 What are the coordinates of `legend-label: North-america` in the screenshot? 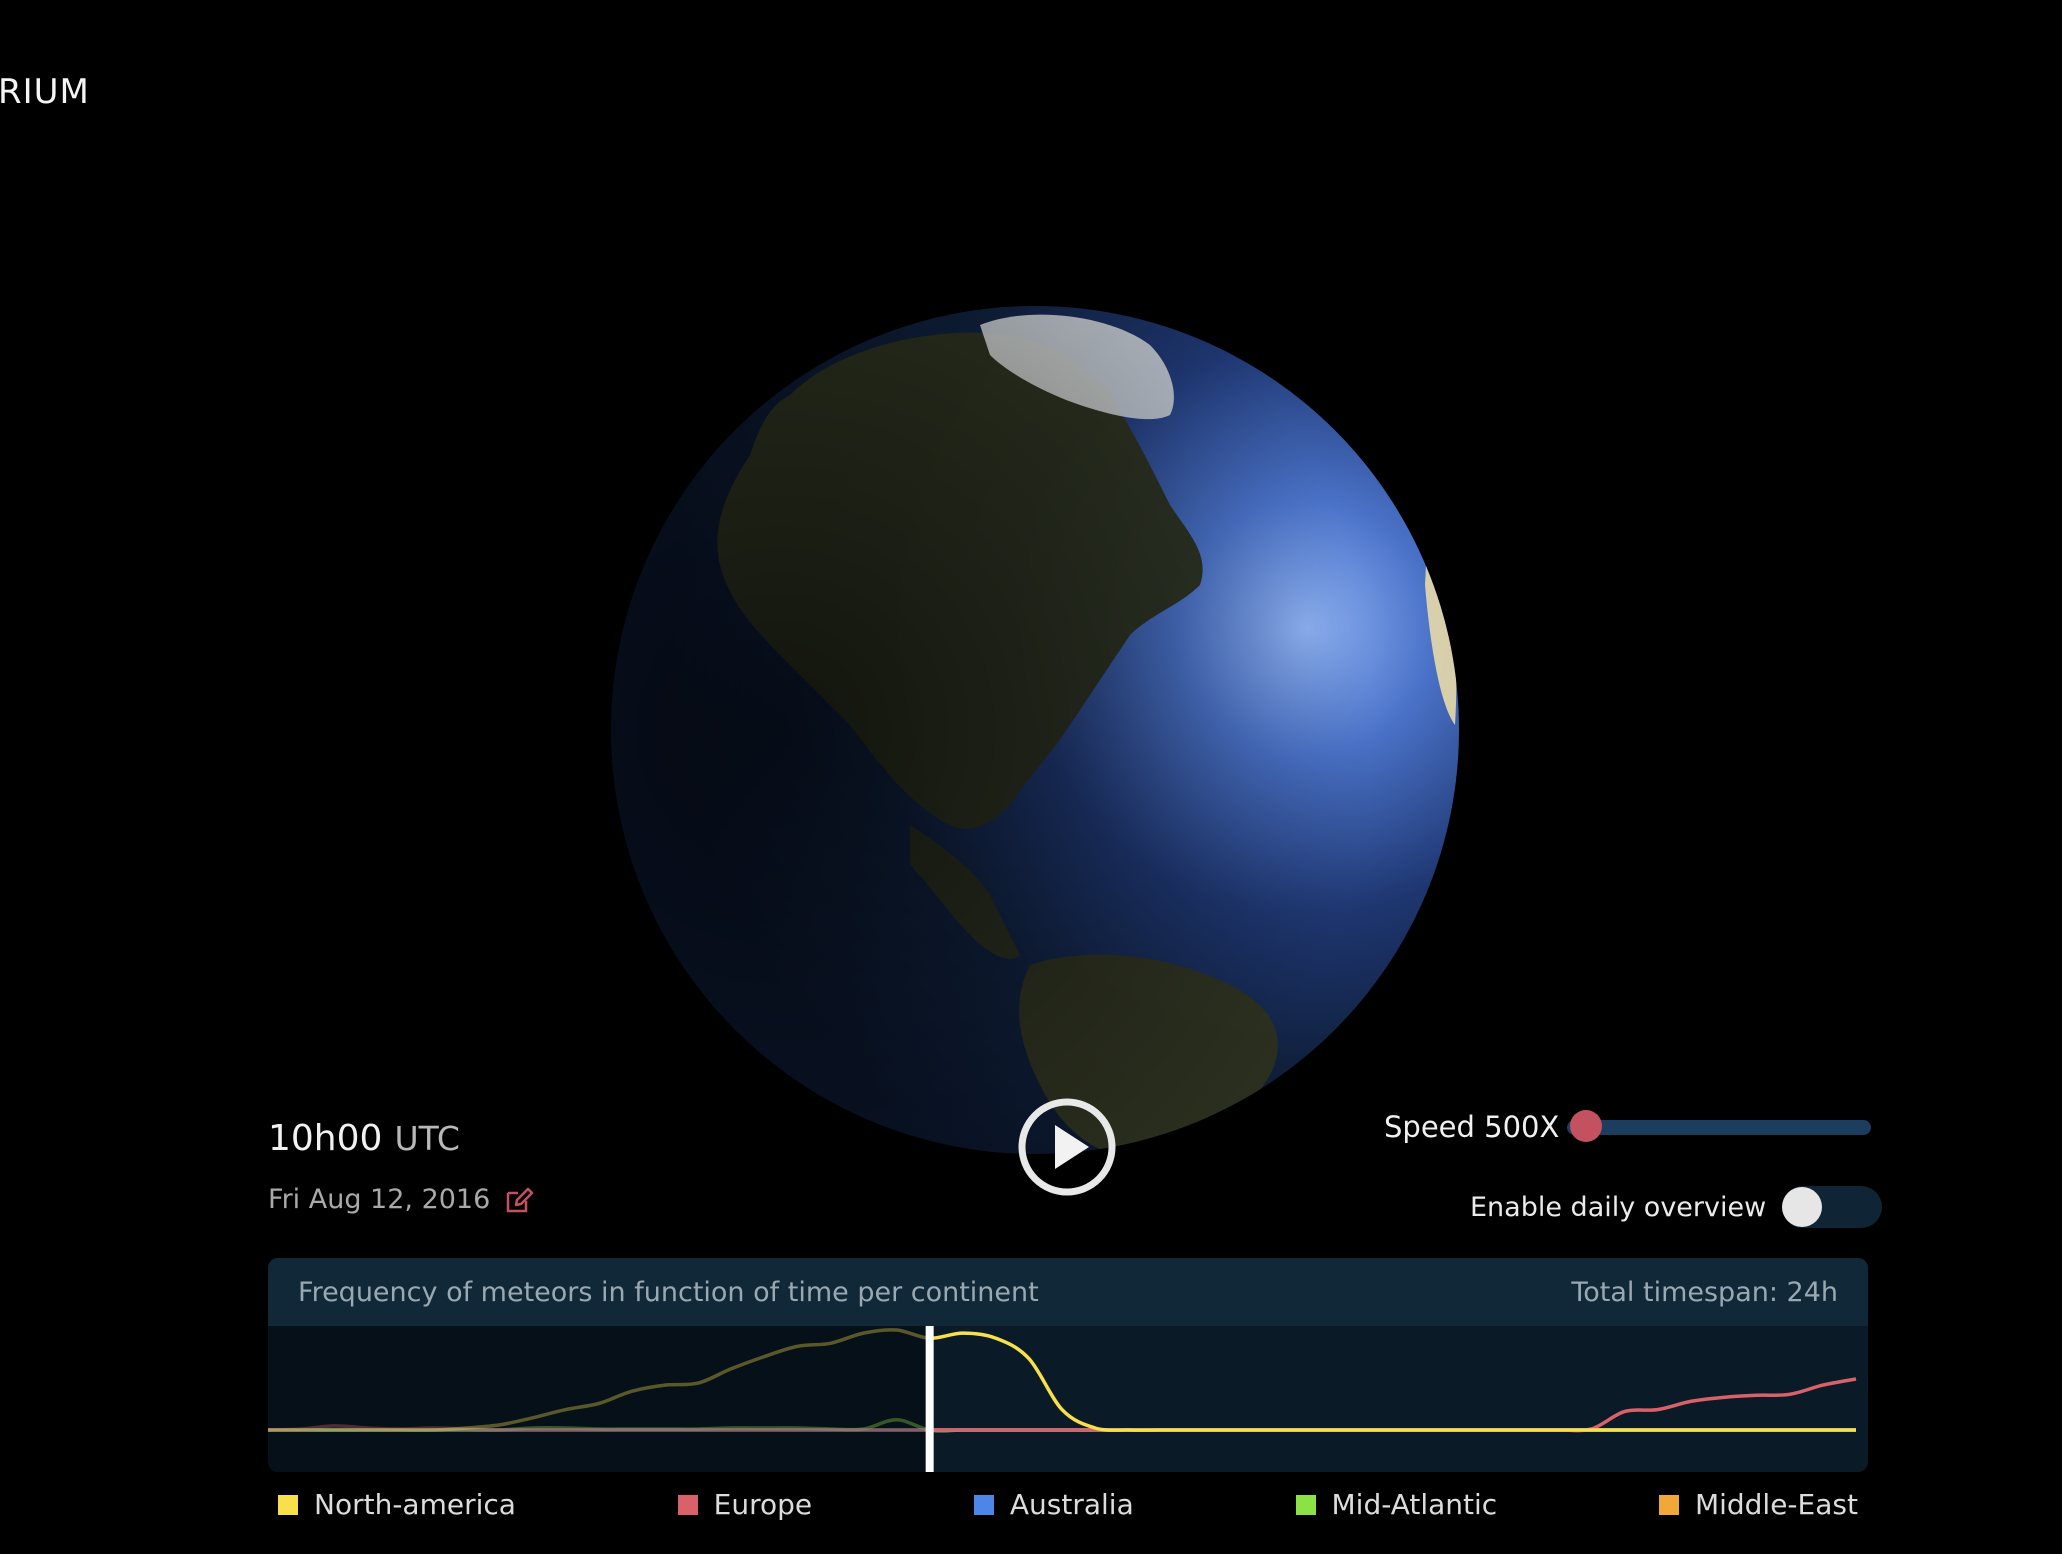 It's located at (415, 1504).